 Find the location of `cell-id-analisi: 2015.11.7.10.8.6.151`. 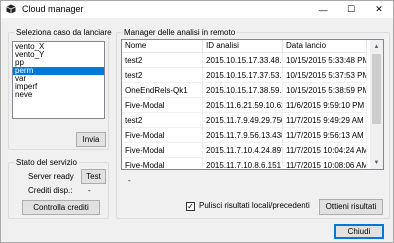

cell-id-analisi: 2015.11.7.10.8.6.151 is located at coordinates (243, 163).